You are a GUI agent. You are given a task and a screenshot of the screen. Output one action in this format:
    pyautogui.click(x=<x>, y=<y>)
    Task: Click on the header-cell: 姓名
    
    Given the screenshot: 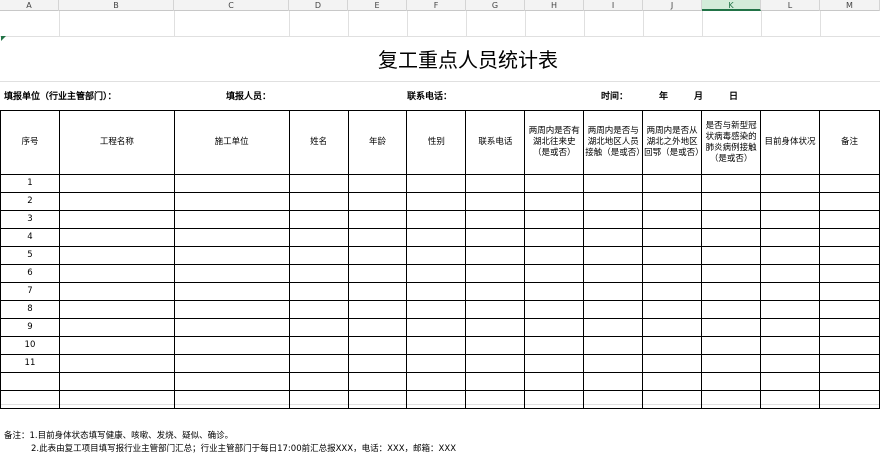 What is the action you would take?
    pyautogui.click(x=318, y=142)
    